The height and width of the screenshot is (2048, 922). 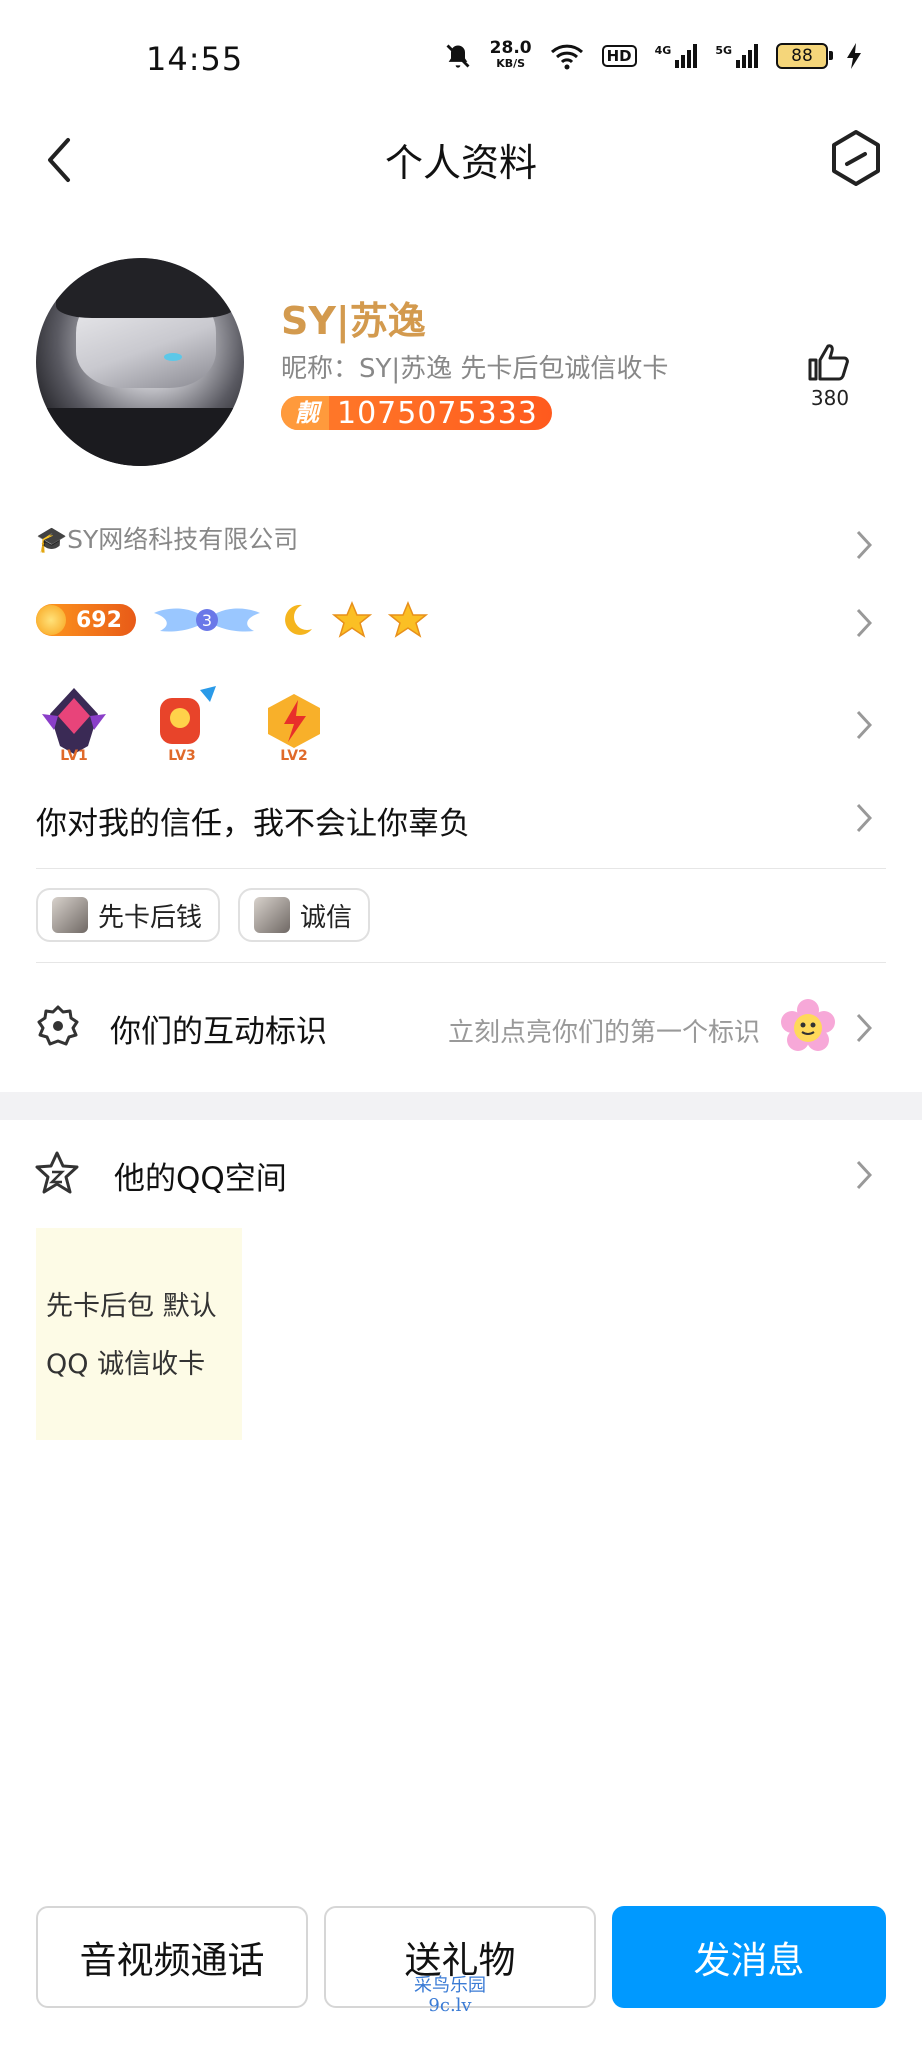 What do you see at coordinates (74, 726) in the screenshot?
I see `badge-lv1-icon: LV1` at bounding box center [74, 726].